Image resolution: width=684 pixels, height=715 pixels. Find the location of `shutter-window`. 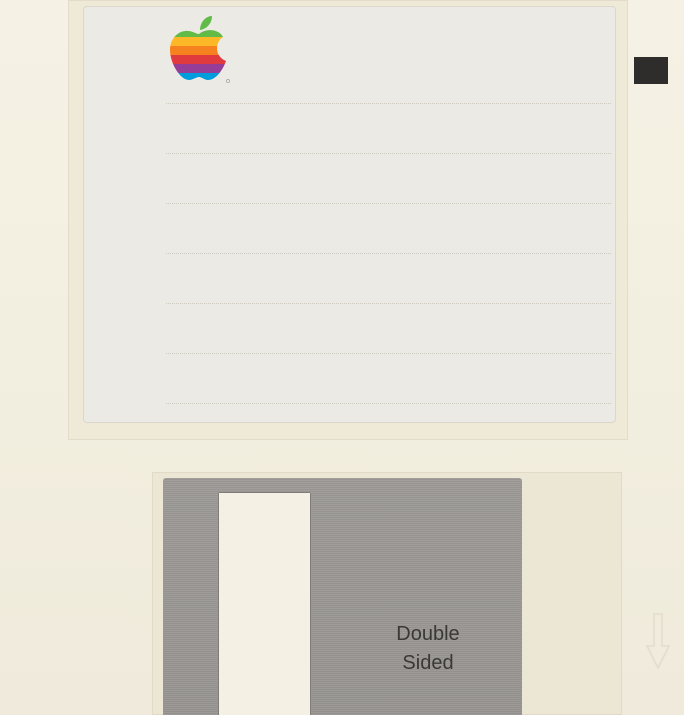

shutter-window is located at coordinates (264, 604).